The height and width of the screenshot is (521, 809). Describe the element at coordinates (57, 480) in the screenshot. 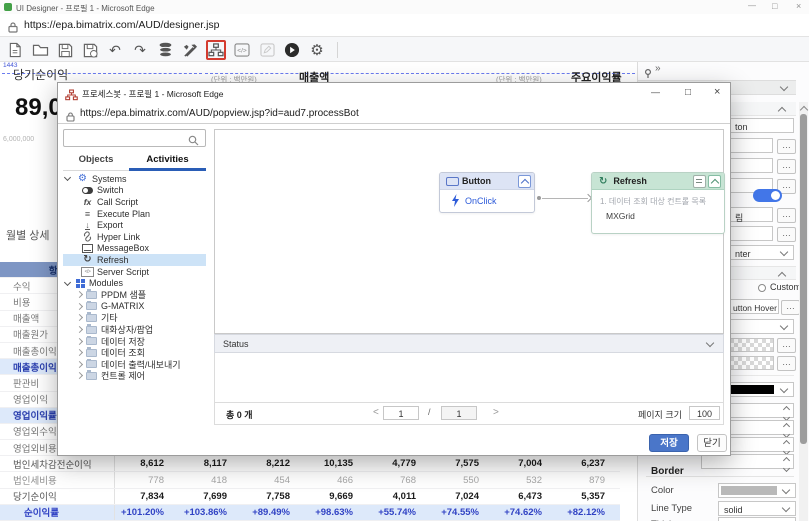

I see `row-label: 법인세비용` at that location.